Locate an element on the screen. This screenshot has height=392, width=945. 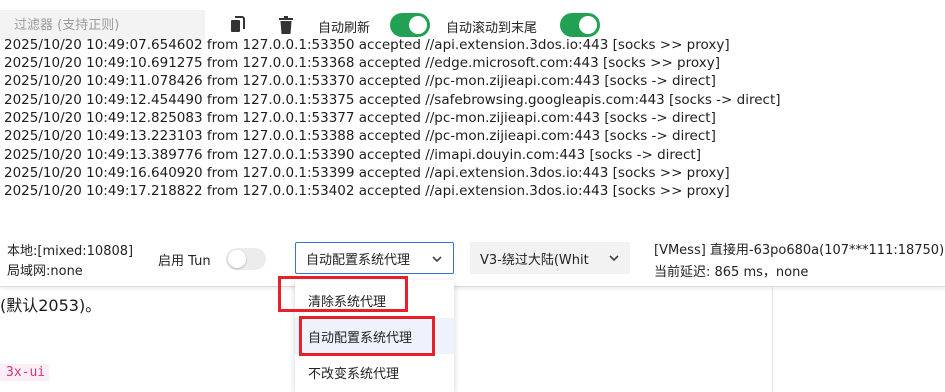
option-keep-system-proxy: 不改变系统代理 is located at coordinates (374, 372).